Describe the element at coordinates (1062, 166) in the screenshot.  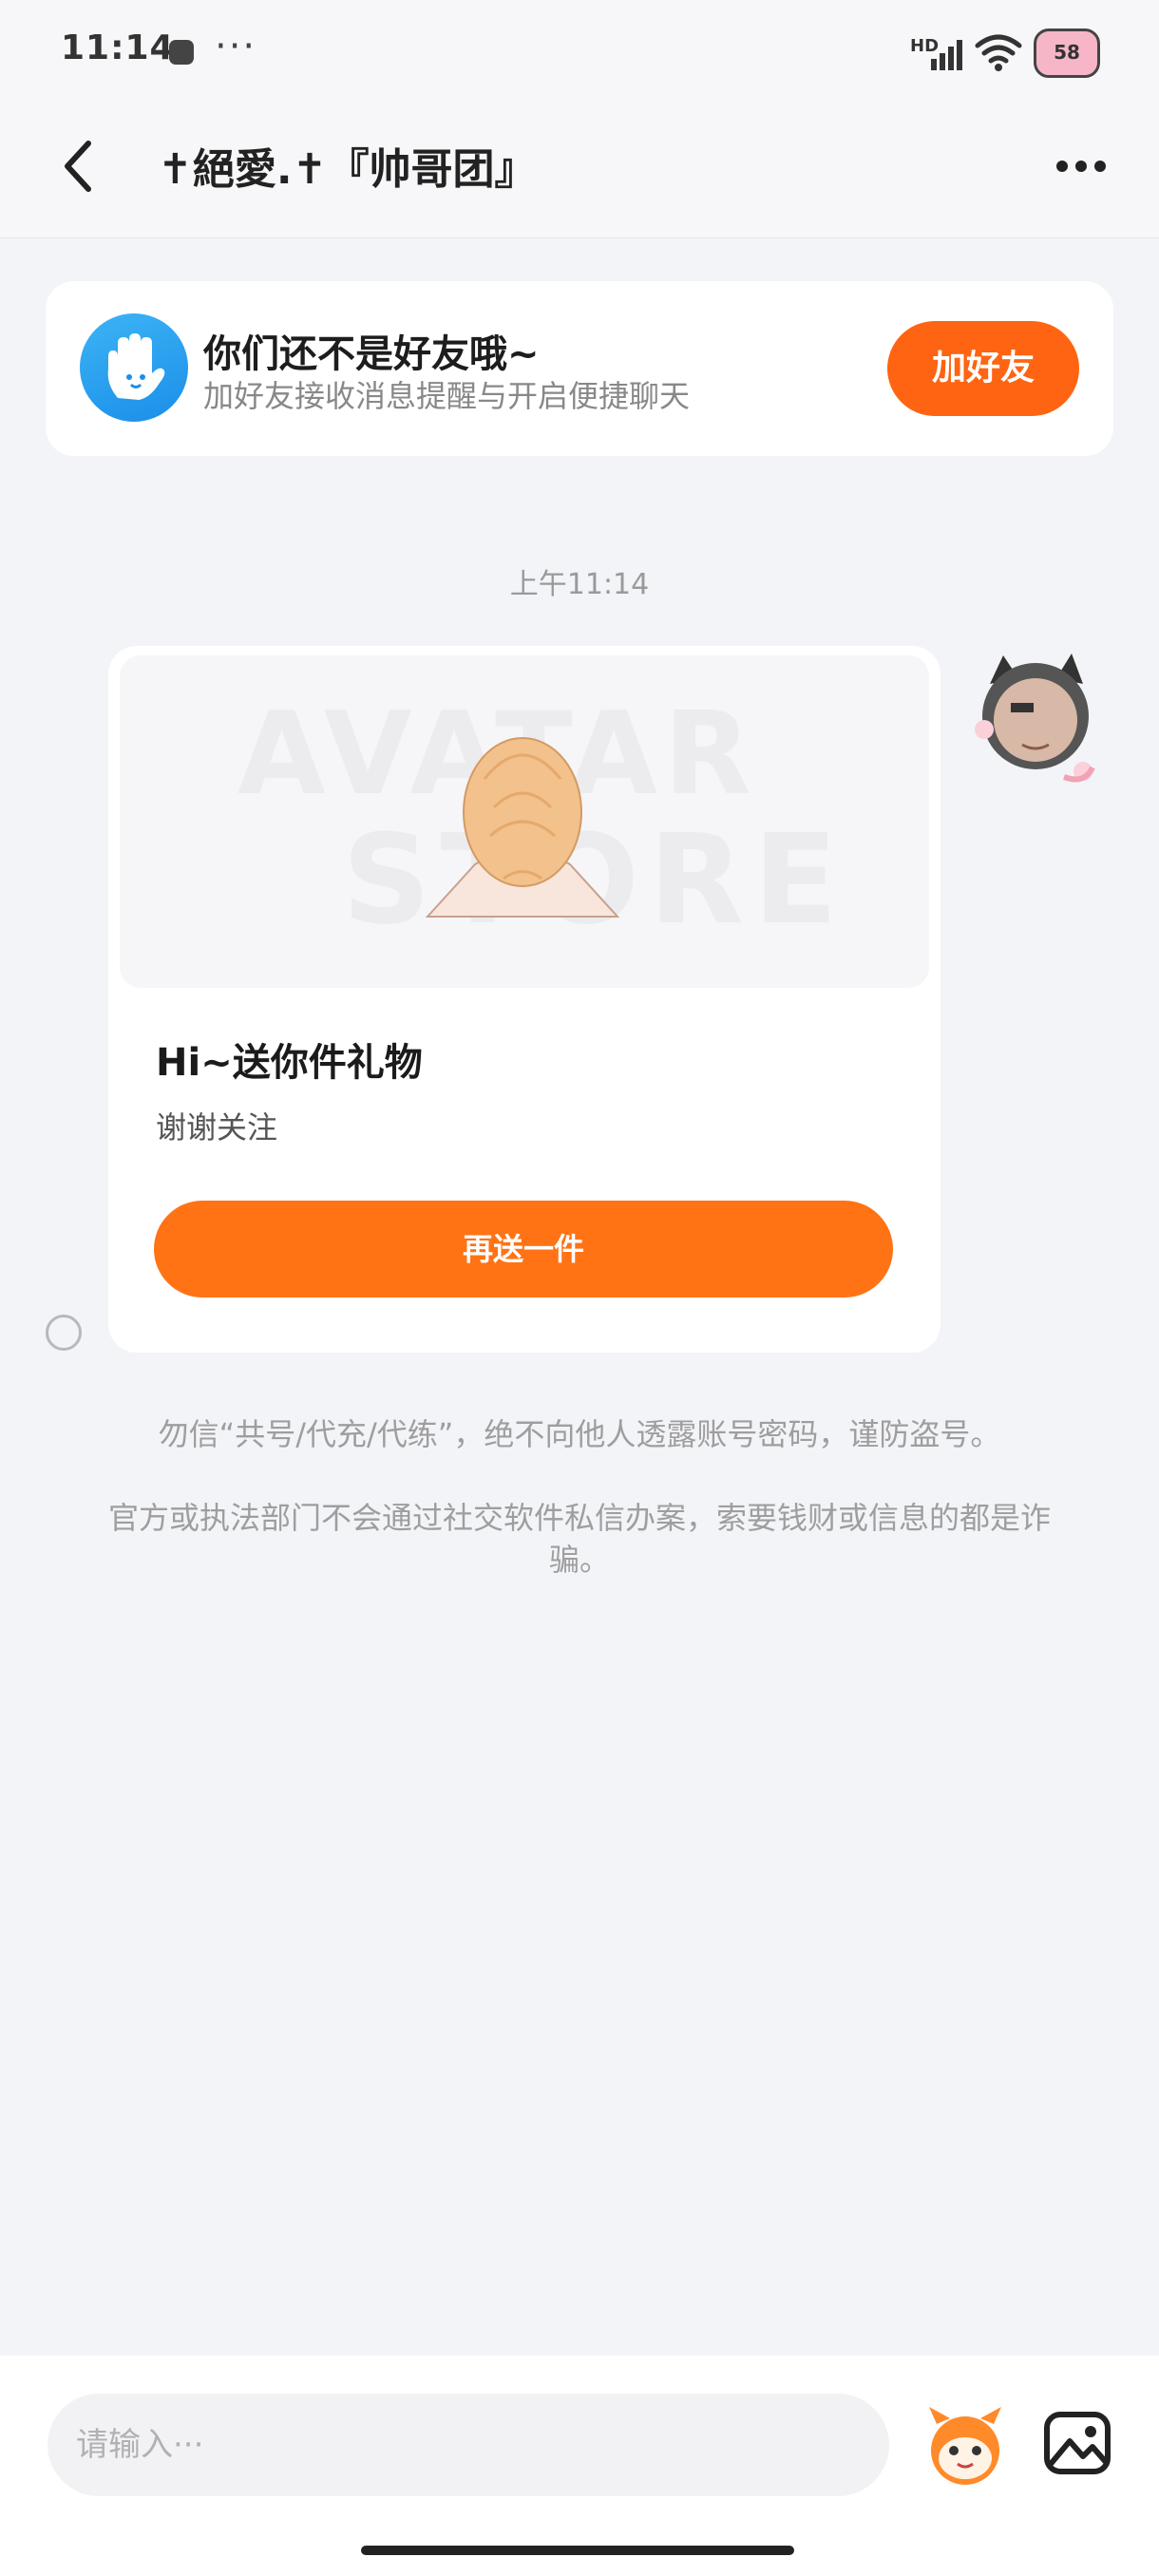
I see `more-icon` at that location.